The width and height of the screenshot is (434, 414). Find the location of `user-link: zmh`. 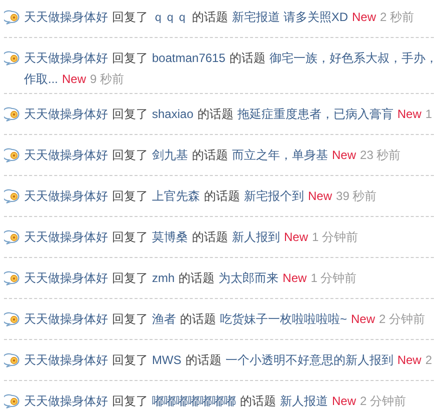

user-link: zmh is located at coordinates (163, 278).